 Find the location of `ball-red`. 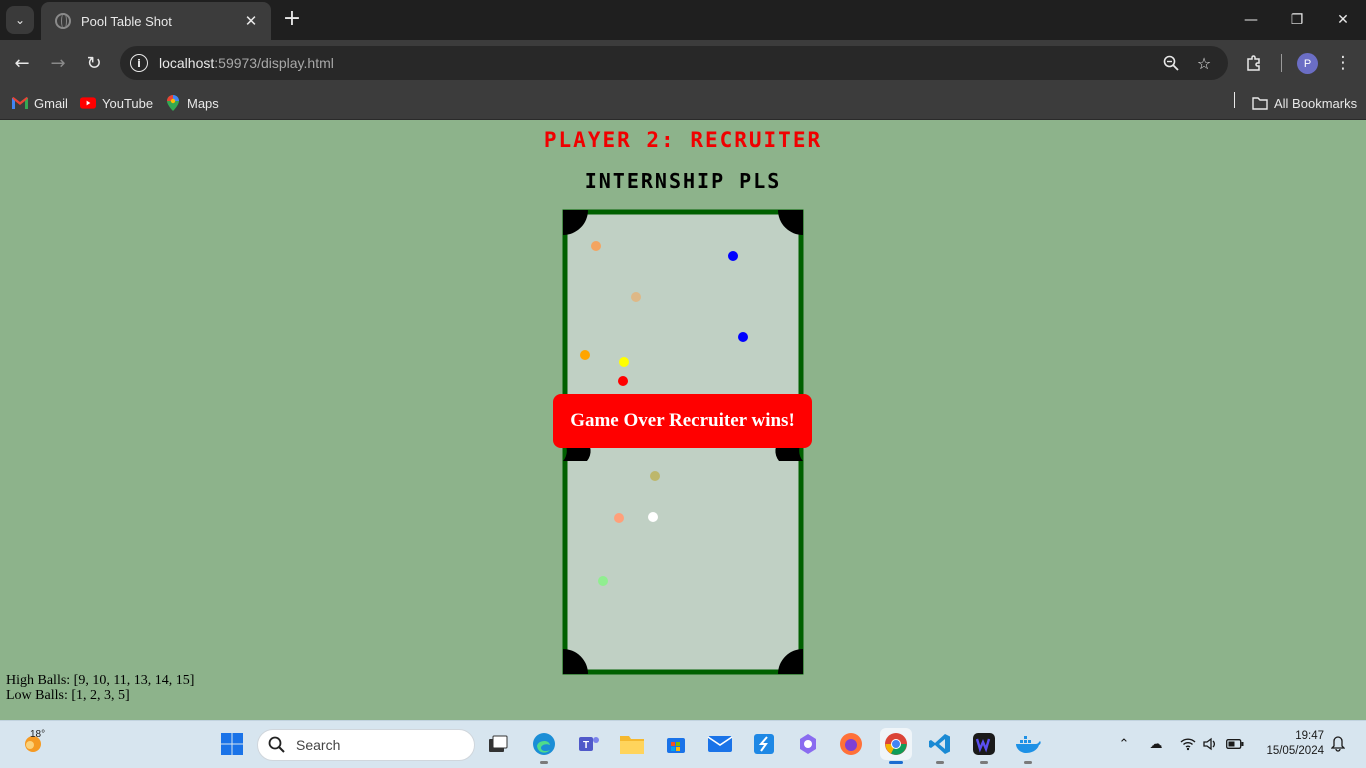

ball-red is located at coordinates (623, 381).